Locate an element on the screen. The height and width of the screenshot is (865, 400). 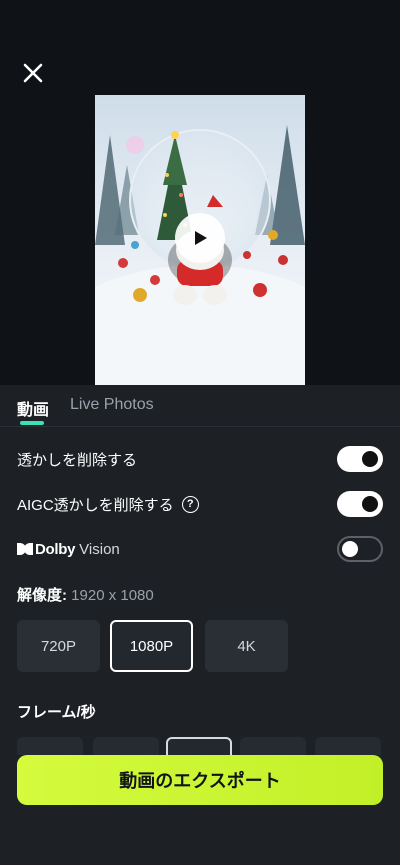
close-icon is located at coordinates (33, 73).